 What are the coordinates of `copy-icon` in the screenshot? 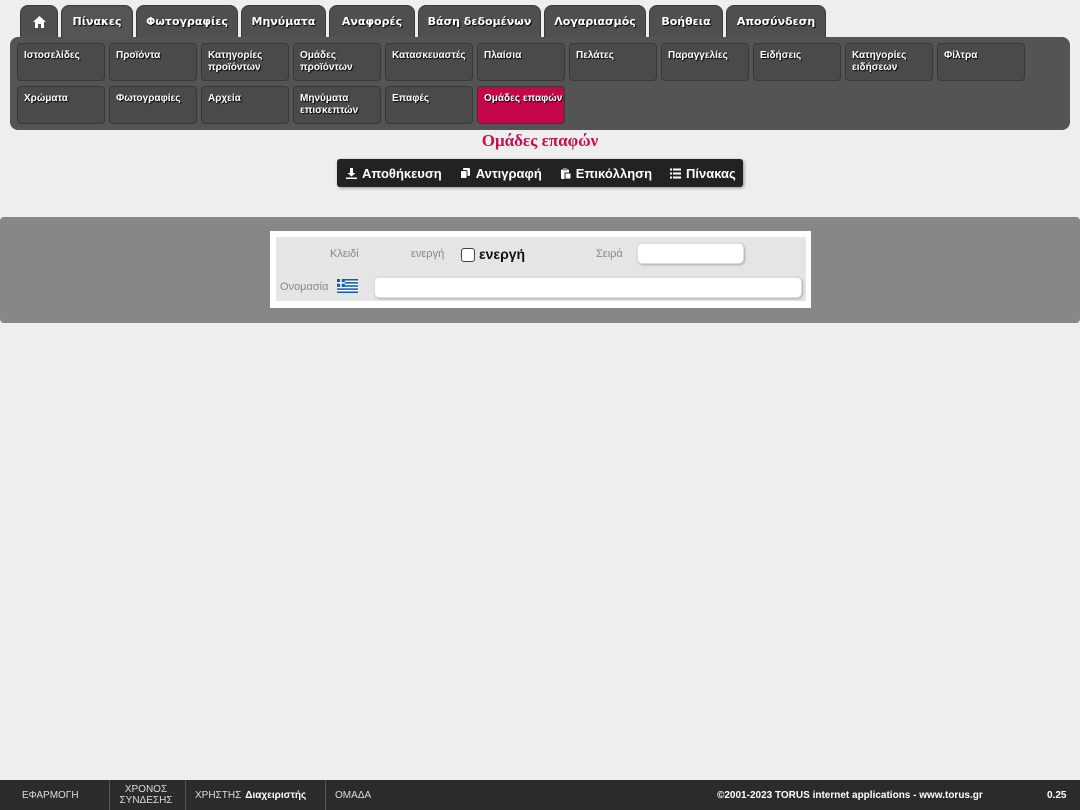 It's located at (464, 173).